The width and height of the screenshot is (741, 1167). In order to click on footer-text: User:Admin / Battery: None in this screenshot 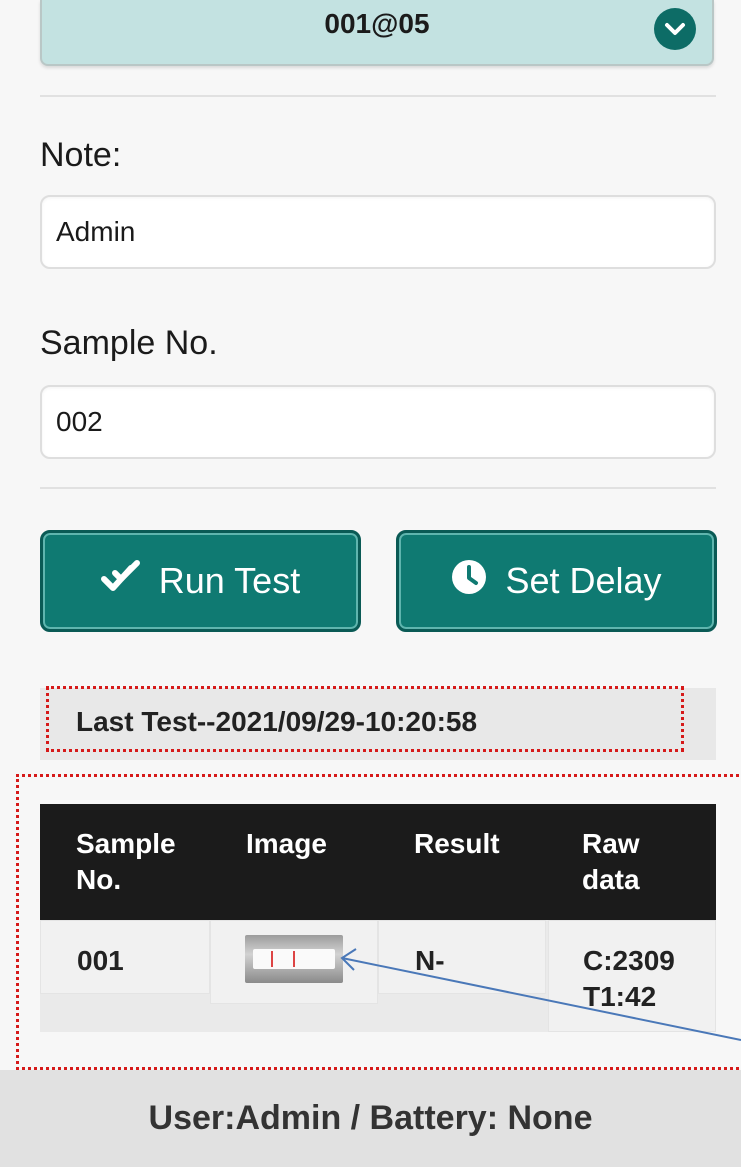, I will do `click(370, 1118)`.